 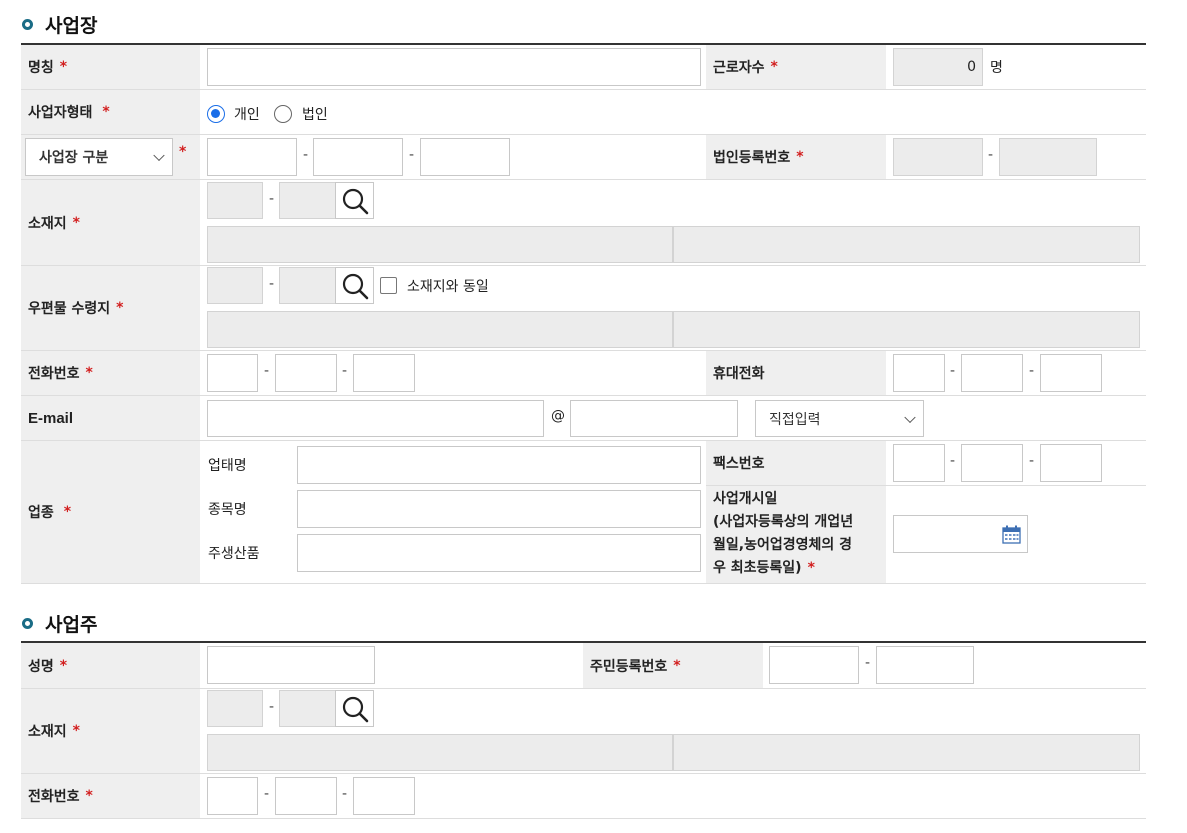 What do you see at coordinates (919, 463) in the screenshot?
I see `fax-part1` at bounding box center [919, 463].